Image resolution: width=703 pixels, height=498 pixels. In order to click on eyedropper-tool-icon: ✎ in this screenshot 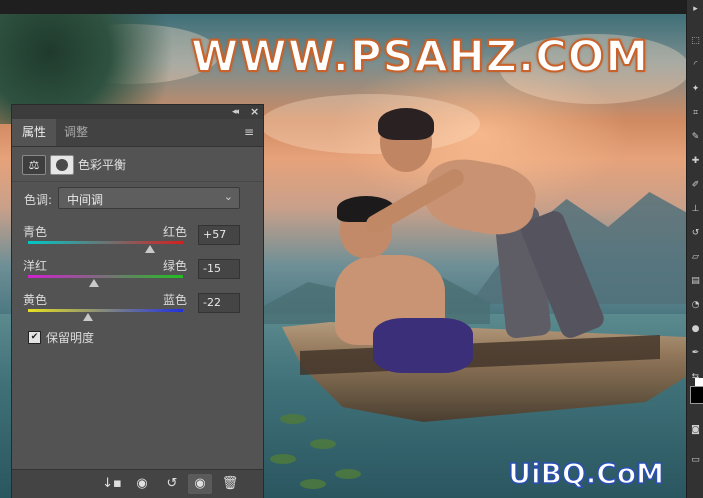, I will do `click(695, 137)`.